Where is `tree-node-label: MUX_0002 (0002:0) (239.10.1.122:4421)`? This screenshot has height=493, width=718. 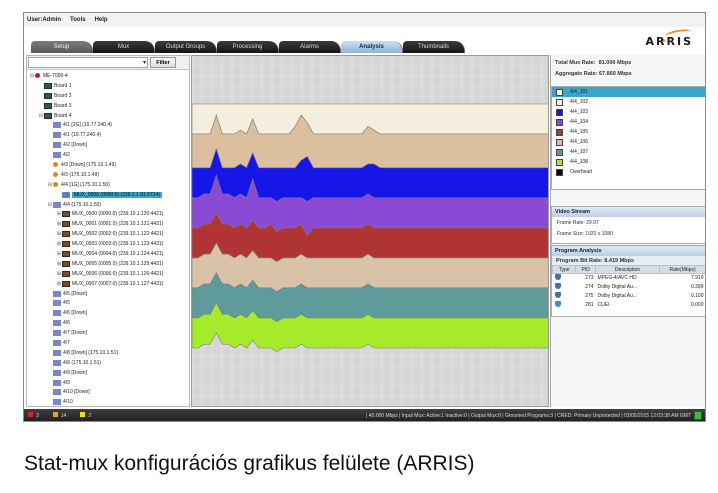 tree-node-label: MUX_0002 (0002:0) (239.10.1.122:4421) is located at coordinates (118, 234).